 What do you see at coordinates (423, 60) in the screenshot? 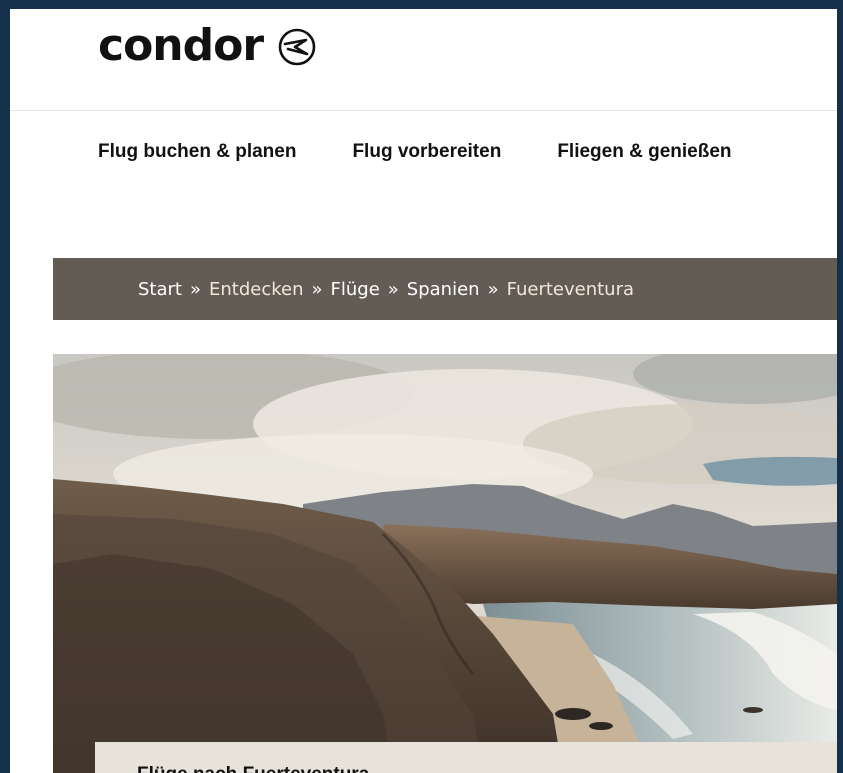
I see `site-header: condor` at bounding box center [423, 60].